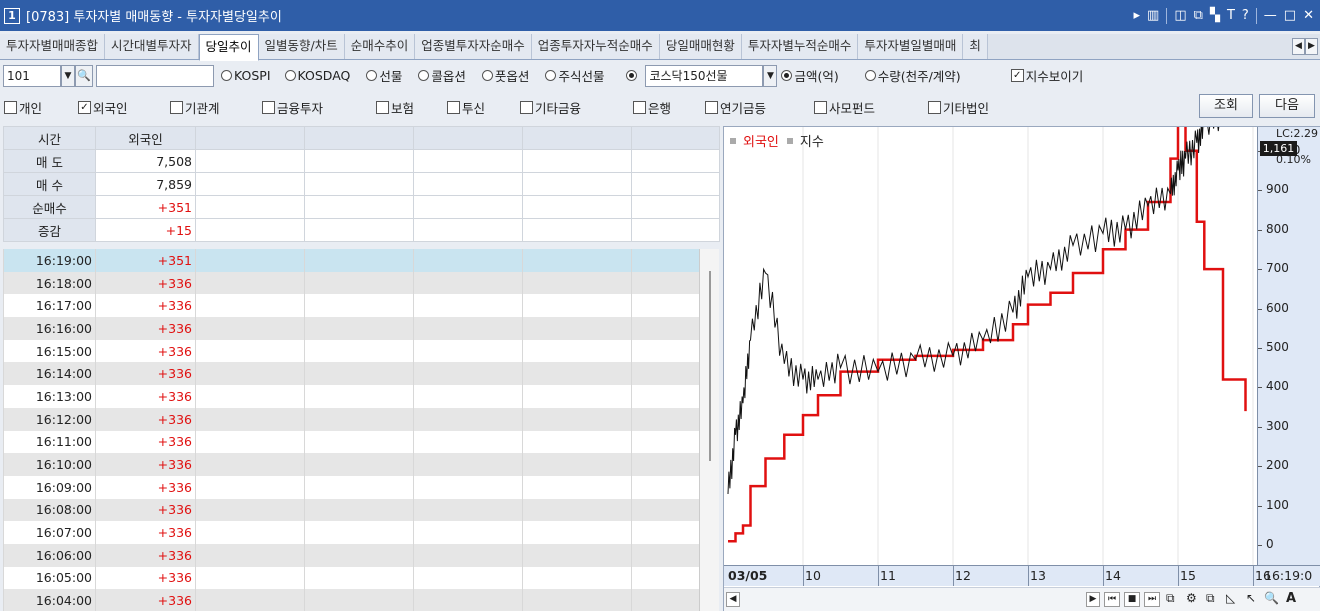 The height and width of the screenshot is (611, 1320). What do you see at coordinates (1271, 598) in the screenshot?
I see `zoom-icon: 🔍` at bounding box center [1271, 598].